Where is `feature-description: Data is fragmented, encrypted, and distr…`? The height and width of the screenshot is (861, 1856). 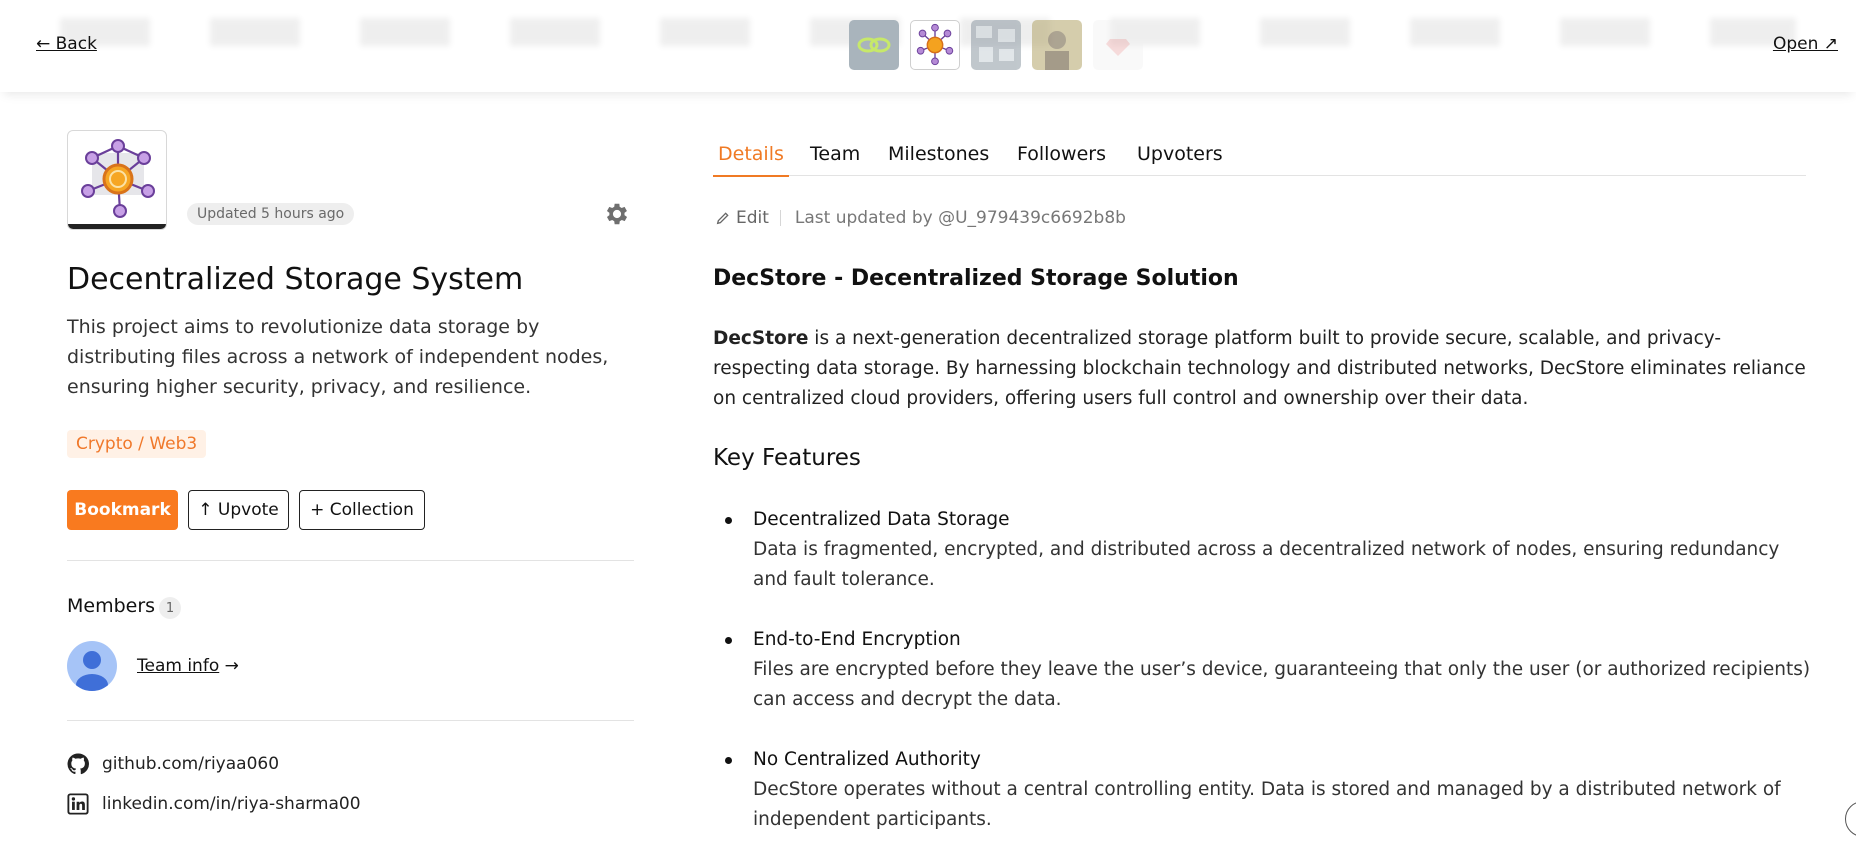 feature-description: Data is fragmented, encrypted, and distr… is located at coordinates (1266, 564).